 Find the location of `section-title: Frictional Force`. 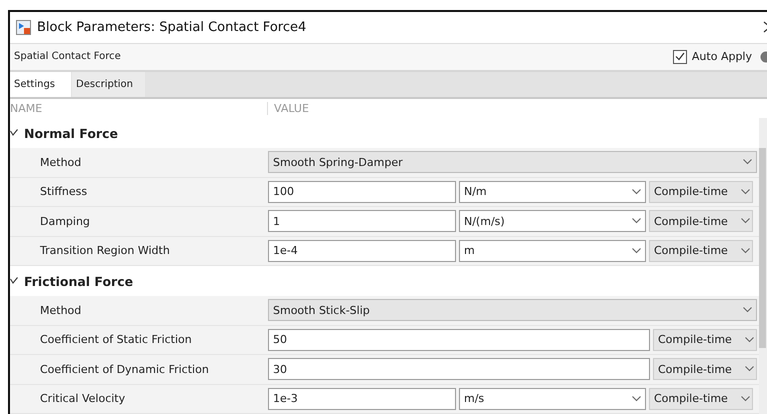

section-title: Frictional Force is located at coordinates (79, 281).